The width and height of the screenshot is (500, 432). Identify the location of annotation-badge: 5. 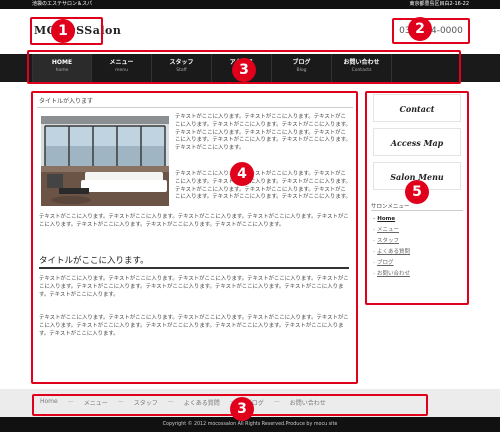
(417, 192).